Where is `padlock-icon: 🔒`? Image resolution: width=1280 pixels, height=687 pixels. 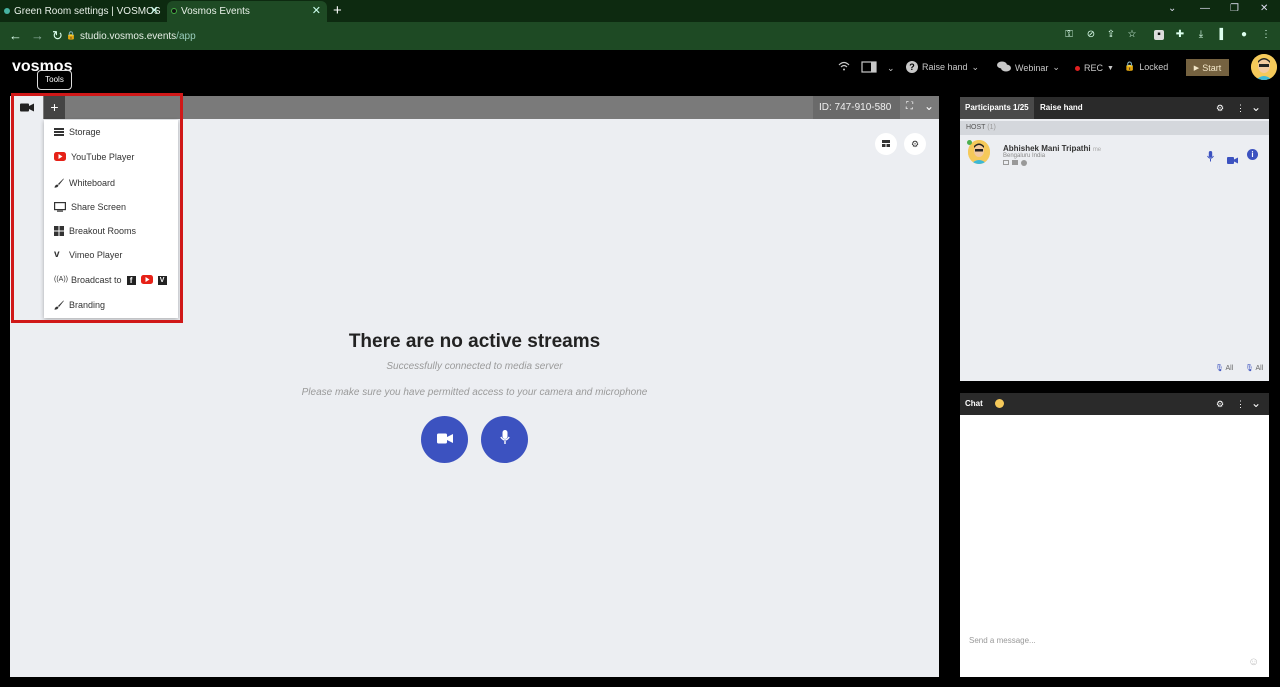
padlock-icon: 🔒 is located at coordinates (1130, 66).